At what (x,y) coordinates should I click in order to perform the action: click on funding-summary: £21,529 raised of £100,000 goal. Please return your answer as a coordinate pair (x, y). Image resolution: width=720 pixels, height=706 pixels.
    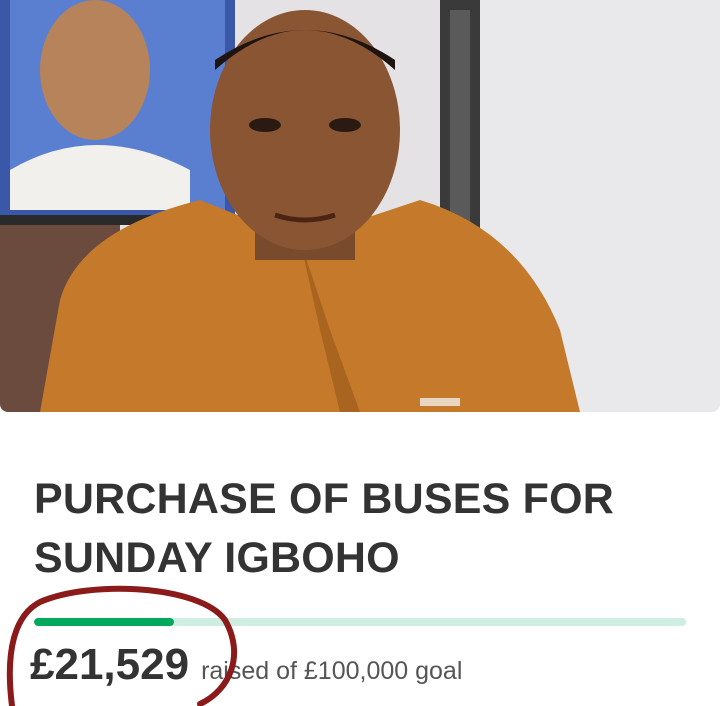
    Looking at the image, I should click on (246, 670).